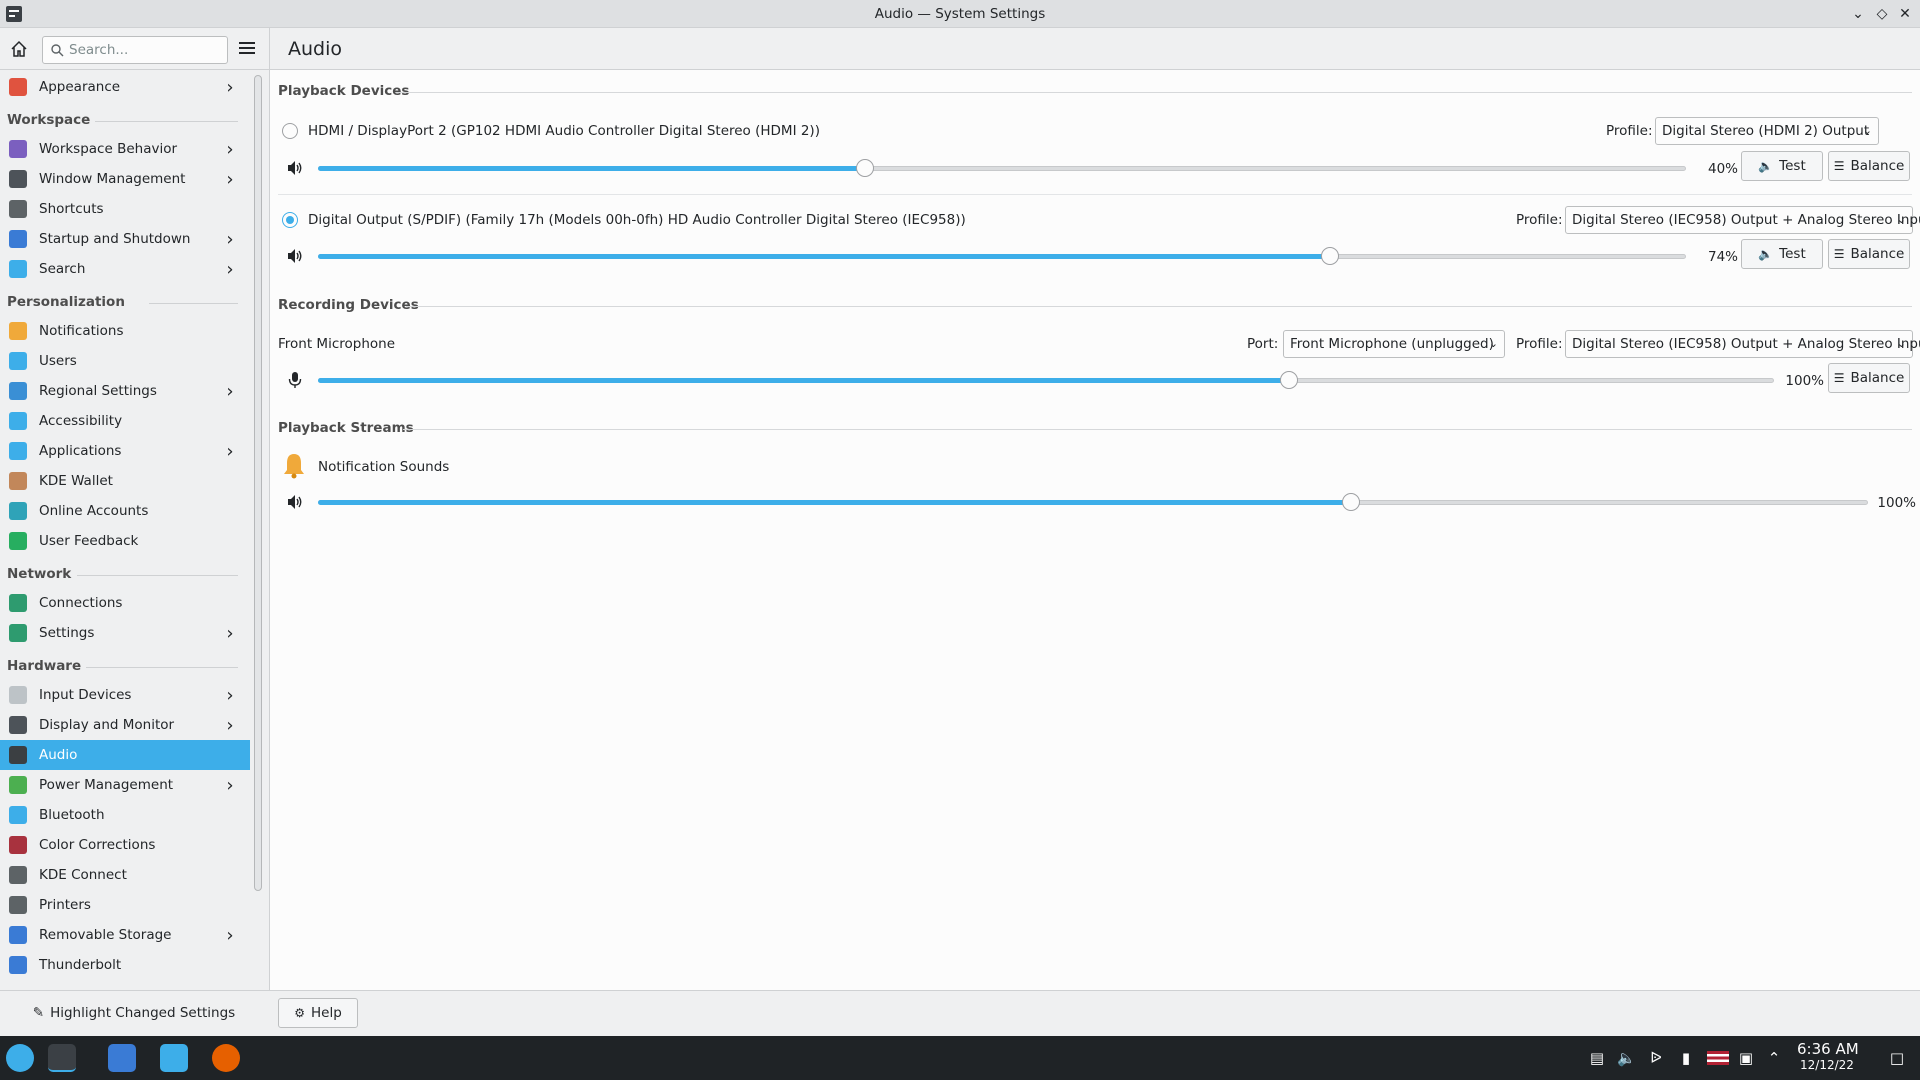 This screenshot has width=1920, height=1080. Describe the element at coordinates (125, 695) in the screenshot. I see `sidebar-item-input-devices: Input Devices ›` at that location.